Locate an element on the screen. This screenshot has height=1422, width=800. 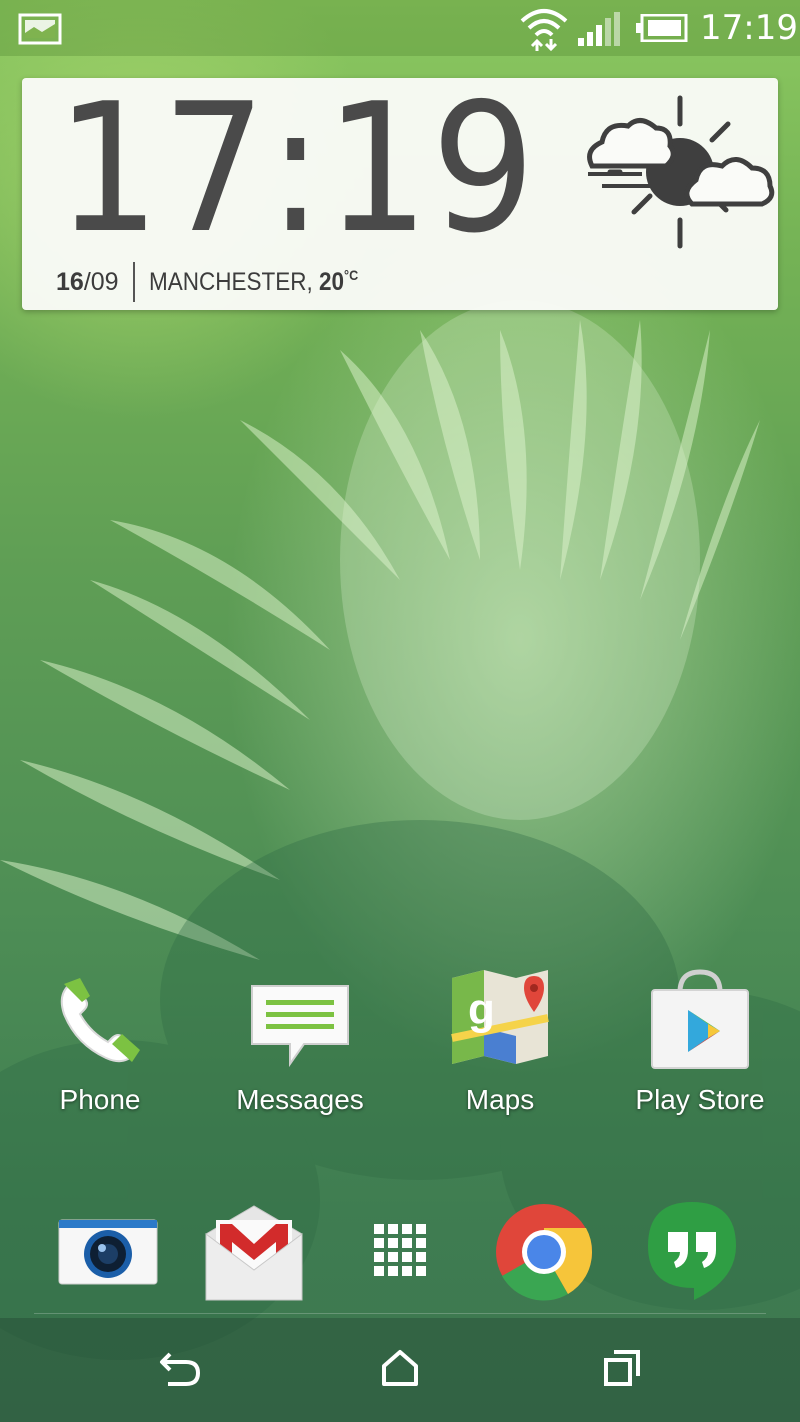
phone-icon is located at coordinates (100, 1022).